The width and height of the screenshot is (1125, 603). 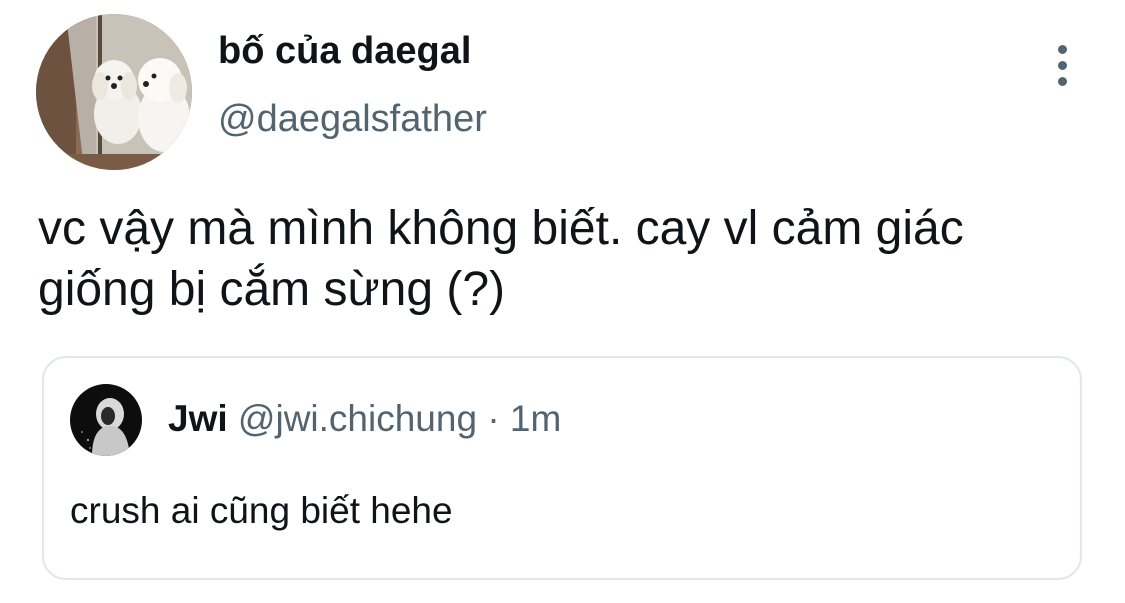 I want to click on person-hoodie-icon, so click(x=106, y=420).